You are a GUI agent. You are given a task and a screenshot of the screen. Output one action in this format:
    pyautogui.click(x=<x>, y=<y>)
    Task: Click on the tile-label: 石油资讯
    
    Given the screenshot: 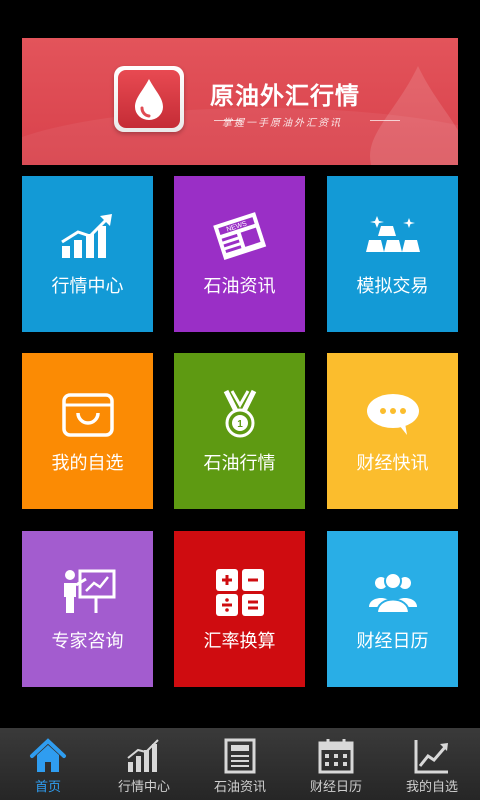 What is the action you would take?
    pyautogui.click(x=239, y=286)
    